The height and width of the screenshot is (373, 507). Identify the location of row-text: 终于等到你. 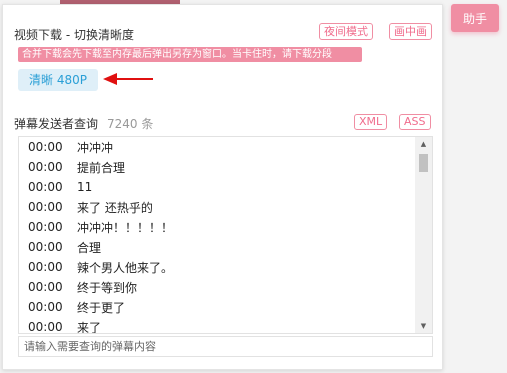
(107, 287).